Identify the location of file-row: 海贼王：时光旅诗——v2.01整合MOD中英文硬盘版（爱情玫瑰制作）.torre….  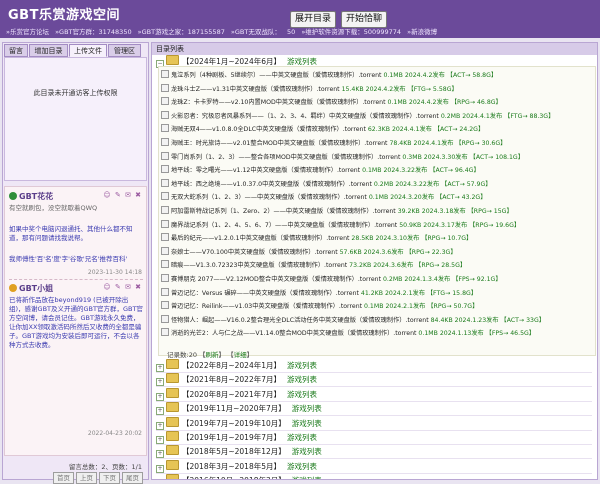
(376, 143).